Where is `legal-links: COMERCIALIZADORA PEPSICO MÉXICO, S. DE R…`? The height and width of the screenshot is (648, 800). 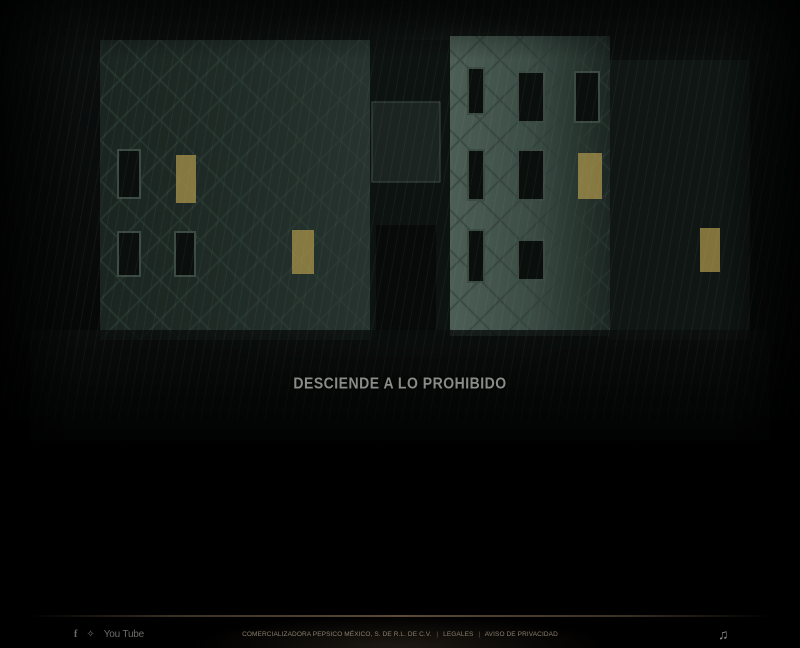 legal-links: COMERCIALIZADORA PEPSICO MÉXICO, S. DE R… is located at coordinates (400, 634).